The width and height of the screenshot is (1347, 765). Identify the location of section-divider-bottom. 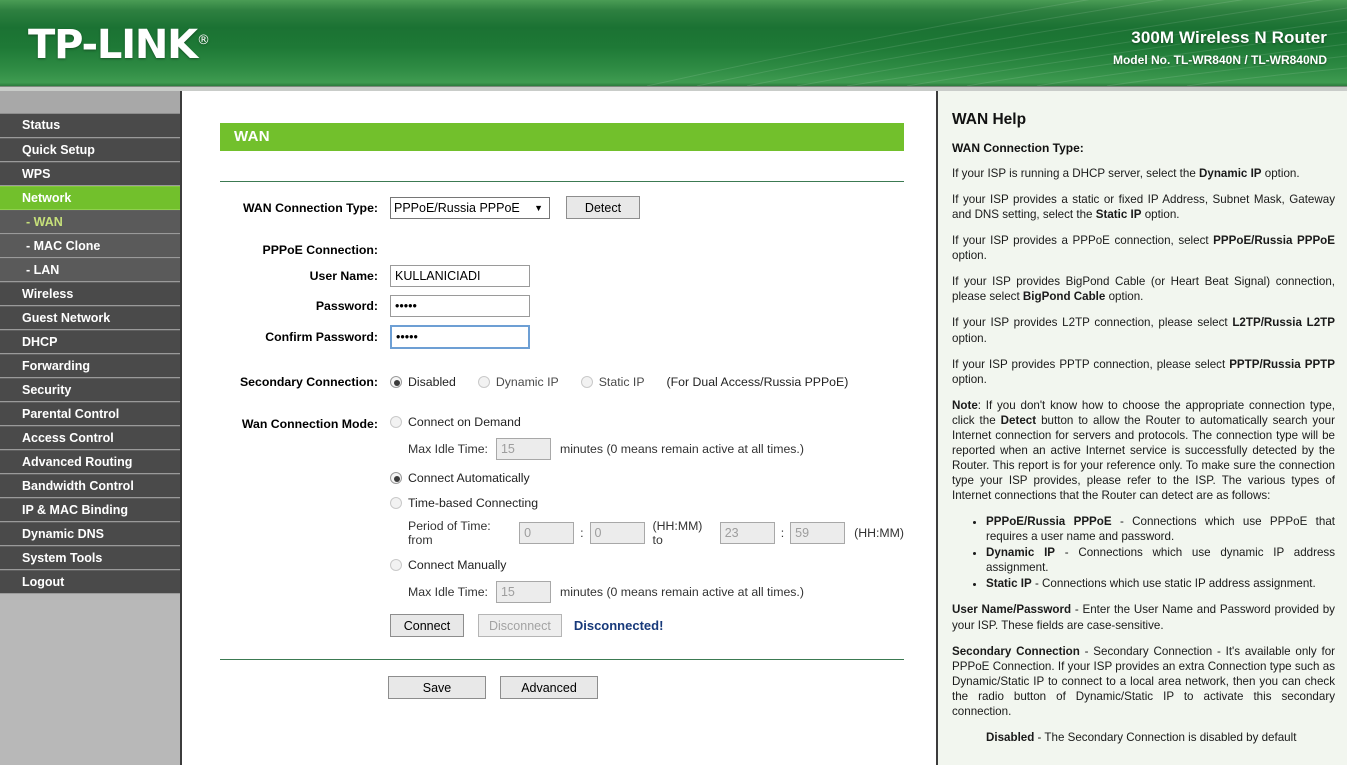
(562, 659).